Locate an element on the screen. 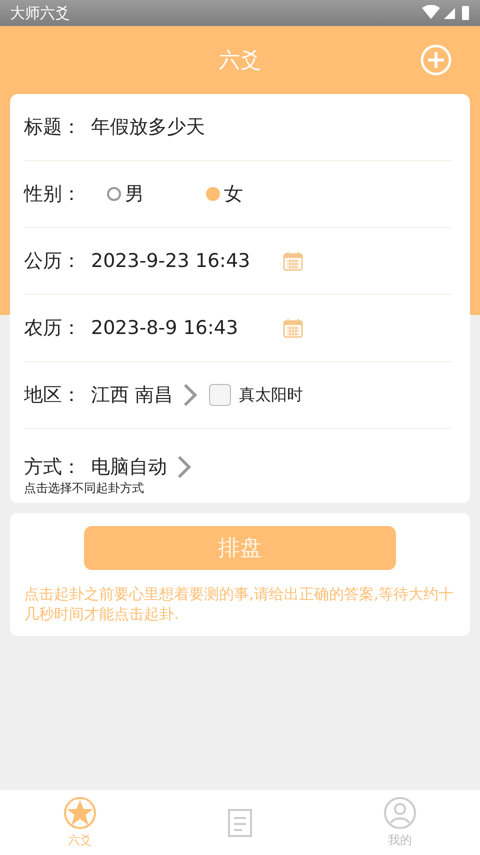  status-icons is located at coordinates (446, 13).